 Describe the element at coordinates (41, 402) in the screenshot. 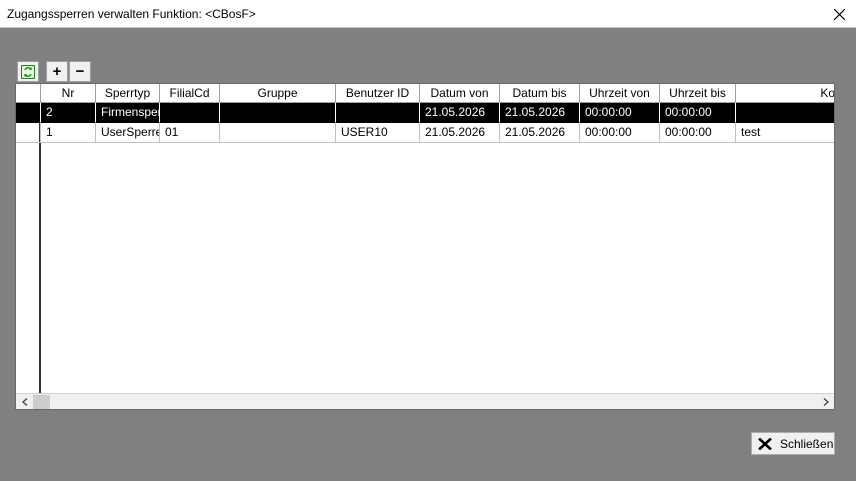

I see `scrollbar-thumb` at that location.